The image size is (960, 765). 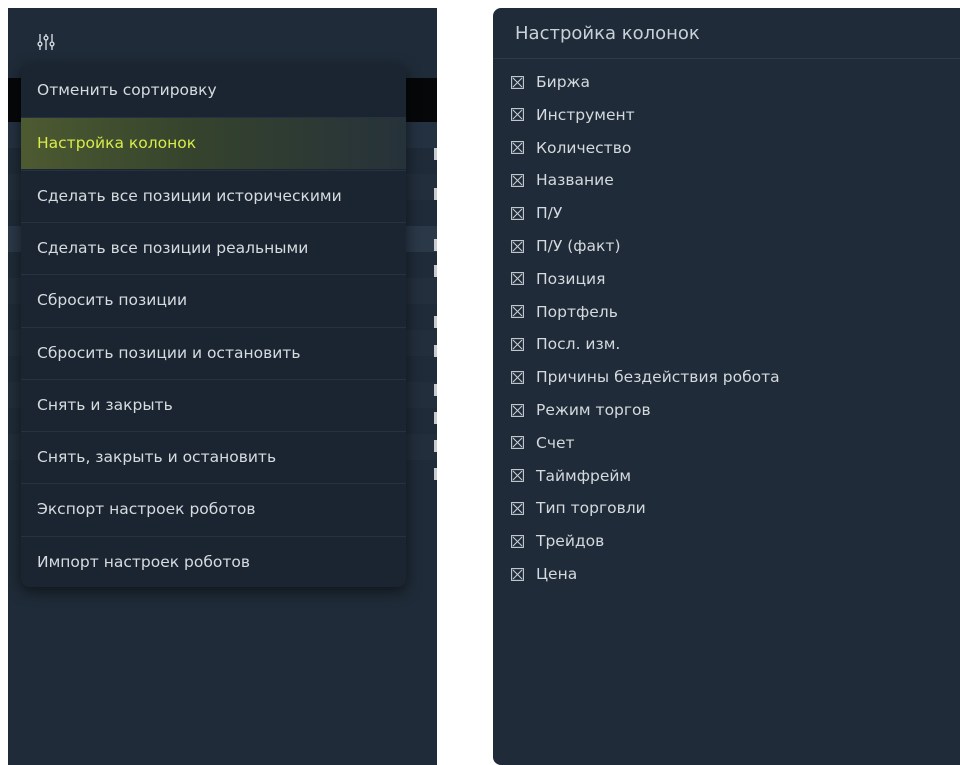 I want to click on sliders-icon, so click(x=46, y=42).